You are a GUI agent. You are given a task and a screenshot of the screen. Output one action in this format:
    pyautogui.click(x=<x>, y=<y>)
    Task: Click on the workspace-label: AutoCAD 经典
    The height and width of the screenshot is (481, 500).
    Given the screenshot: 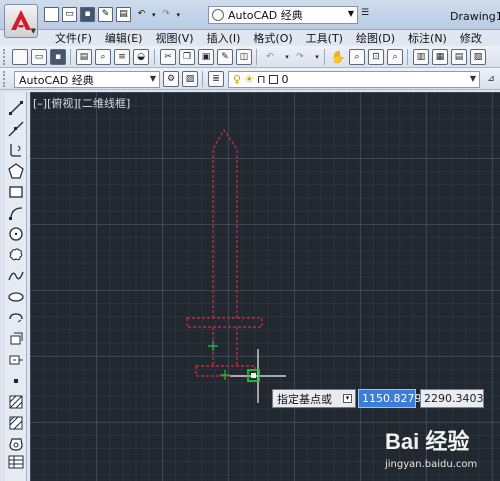 What is the action you would take?
    pyautogui.click(x=265, y=15)
    